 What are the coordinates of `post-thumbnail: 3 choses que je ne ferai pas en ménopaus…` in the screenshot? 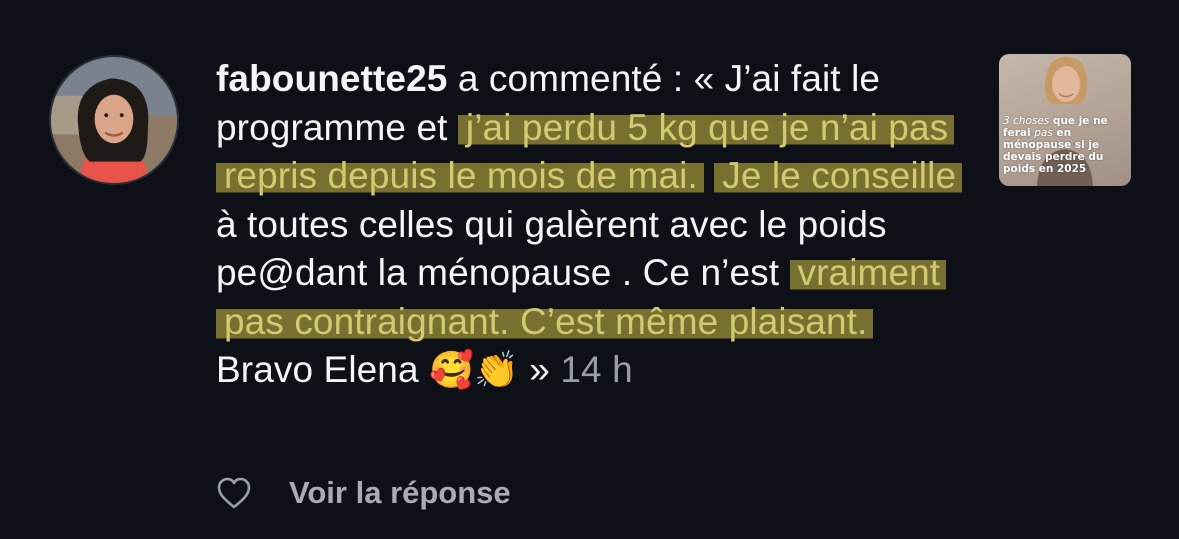 It's located at (1065, 120).